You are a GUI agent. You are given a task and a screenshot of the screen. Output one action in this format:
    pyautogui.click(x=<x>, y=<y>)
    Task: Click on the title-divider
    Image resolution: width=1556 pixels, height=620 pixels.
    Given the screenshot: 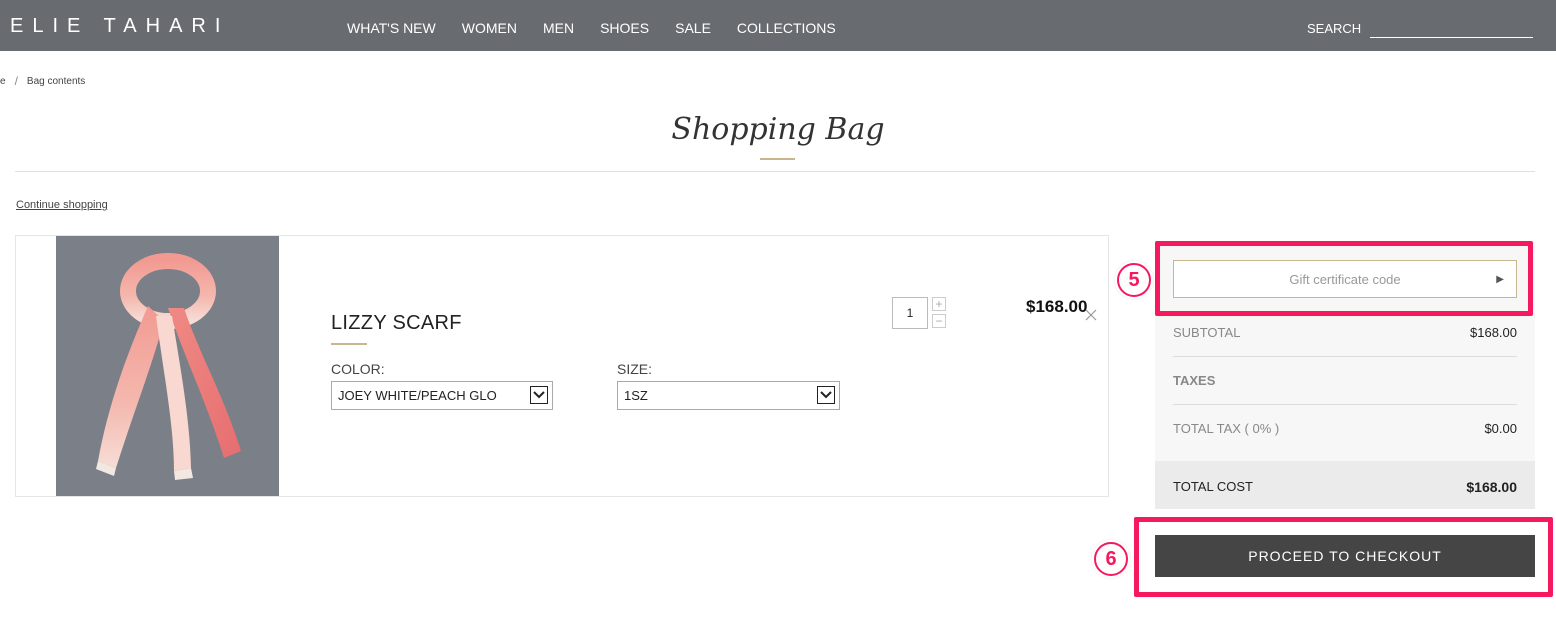 What is the action you would take?
    pyautogui.click(x=775, y=171)
    